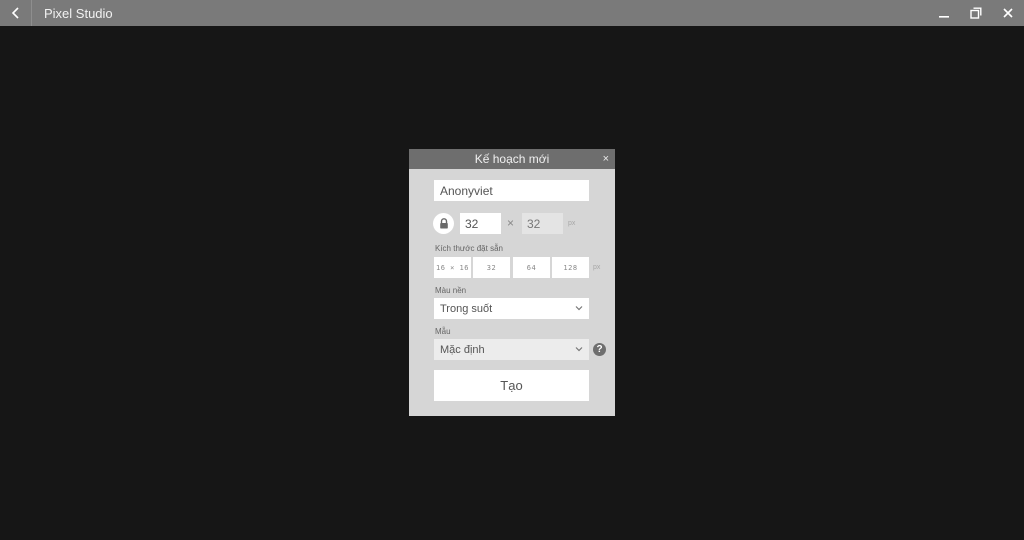 The height and width of the screenshot is (540, 1024). Describe the element at coordinates (597, 267) in the screenshot. I see `preset-unit-label: px` at that location.